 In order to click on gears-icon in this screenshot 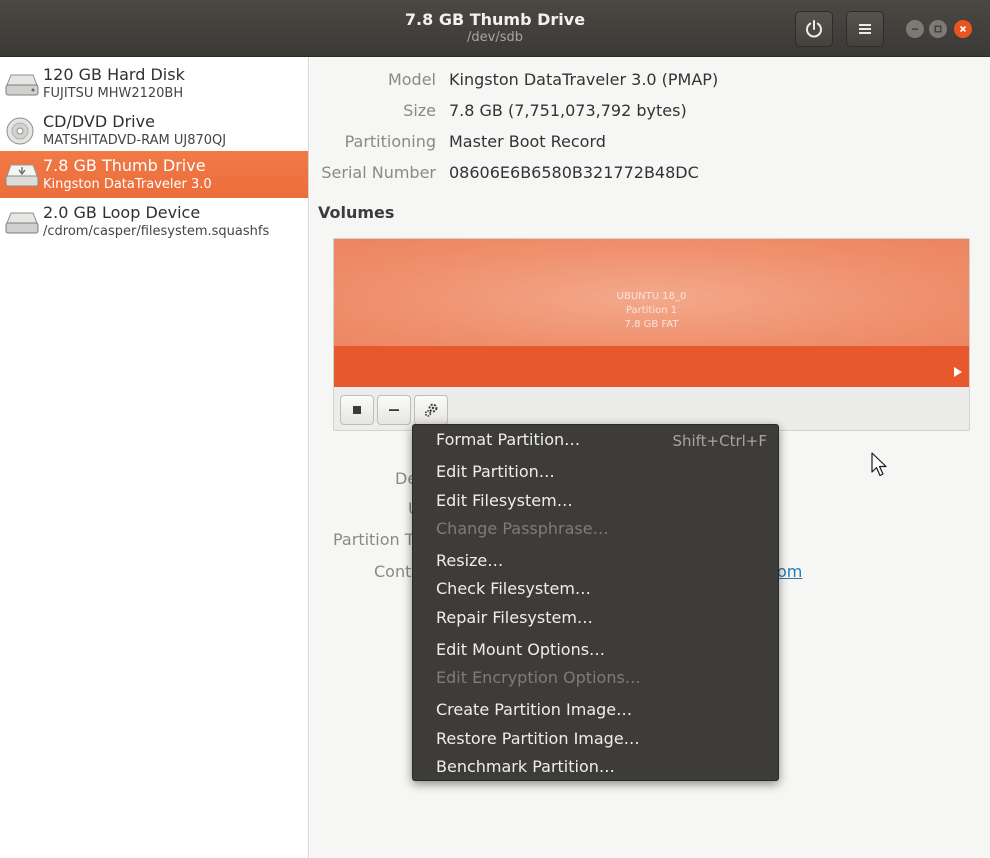, I will do `click(431, 410)`.